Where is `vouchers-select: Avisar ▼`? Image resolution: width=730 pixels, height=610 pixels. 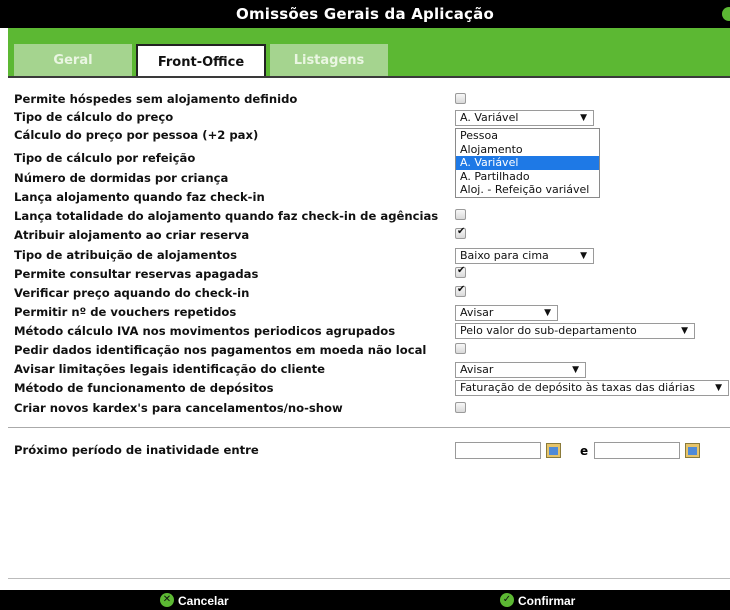
vouchers-select: Avisar ▼ is located at coordinates (506, 313).